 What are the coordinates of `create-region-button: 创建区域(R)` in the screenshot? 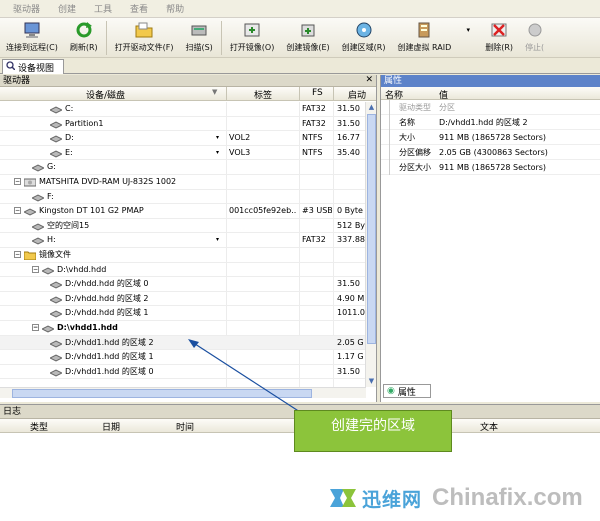 It's located at (364, 39).